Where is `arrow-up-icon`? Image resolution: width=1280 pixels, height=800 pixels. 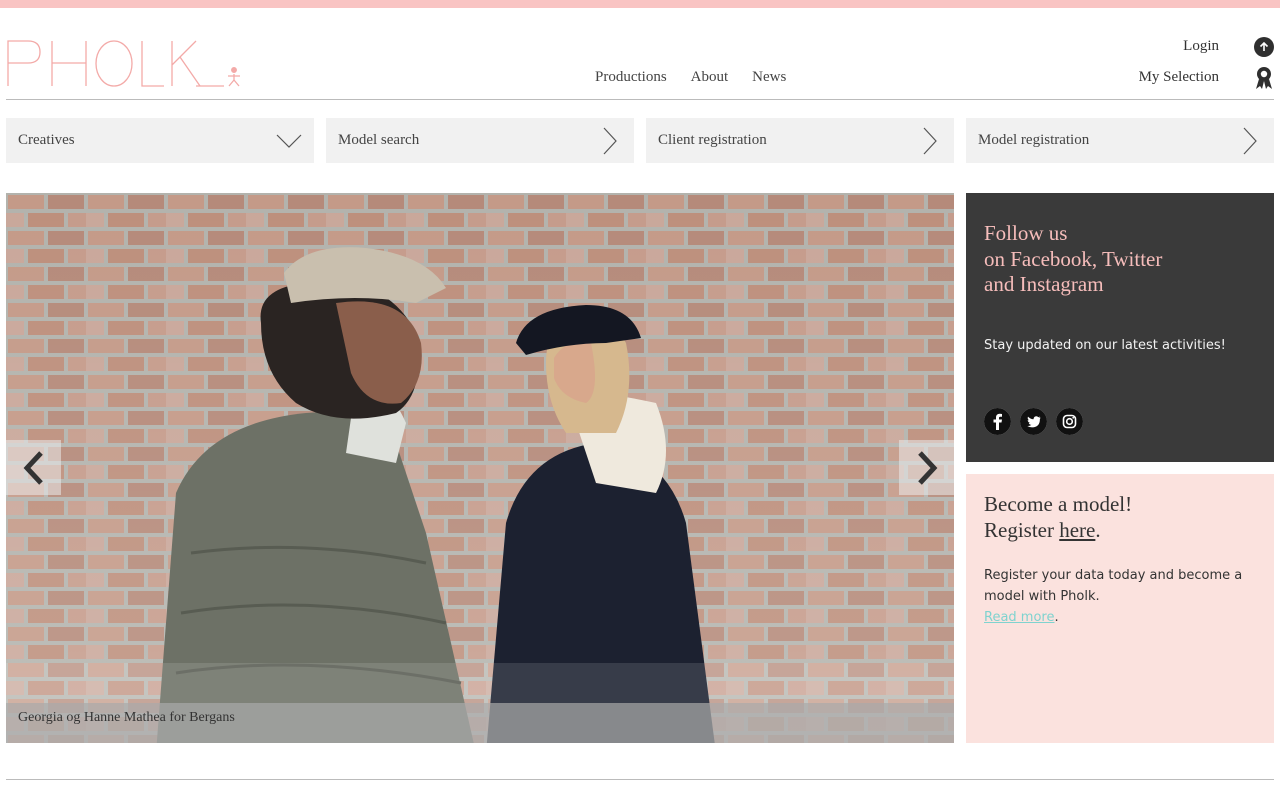 arrow-up-icon is located at coordinates (1264, 47).